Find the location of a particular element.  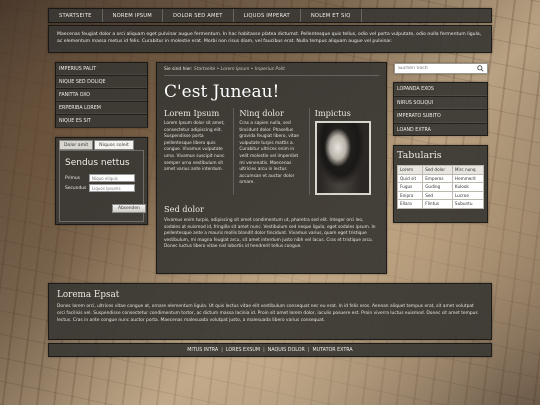

nav-item-liquos-imperat: LIQUOS IMPERAT is located at coordinates (267, 15).